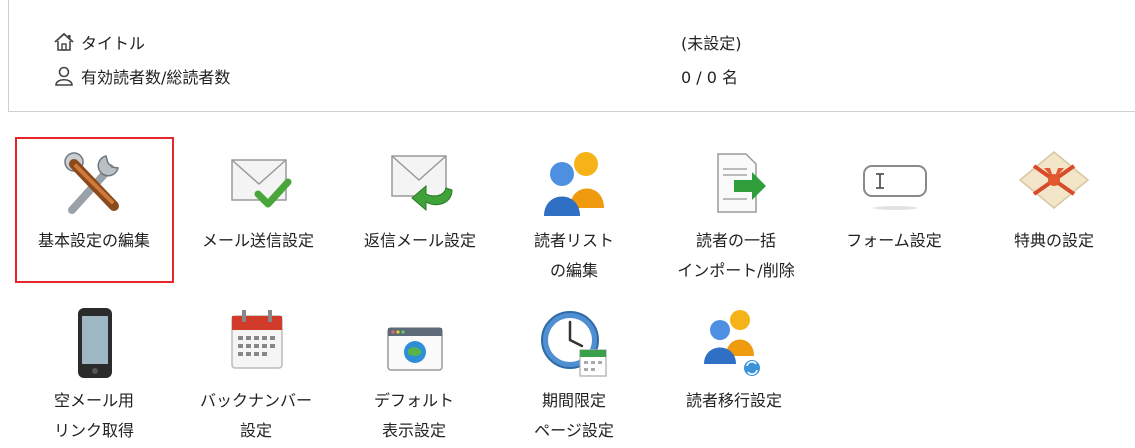 The height and width of the screenshot is (448, 1135). I want to click on tile-mail-send-settings: メール送信設定, so click(258, 201).